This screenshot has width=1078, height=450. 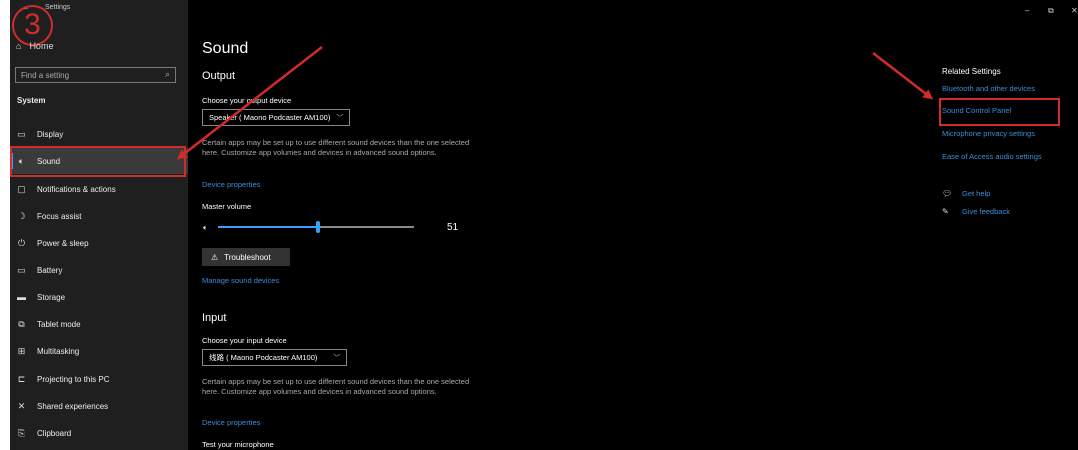 What do you see at coordinates (58, 351) in the screenshot?
I see `sidebar-item-label: Multitasking` at bounding box center [58, 351].